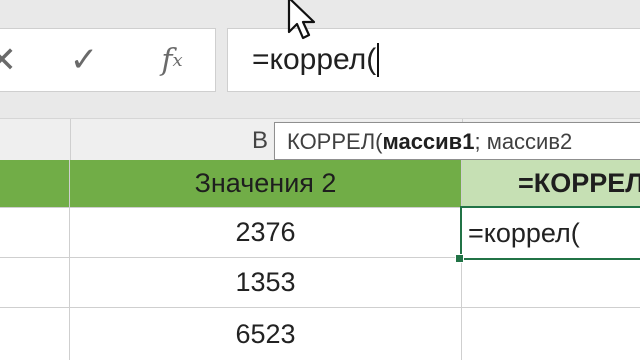 The image size is (640, 360). I want to click on mouse-cursor-icon, so click(301, 20).